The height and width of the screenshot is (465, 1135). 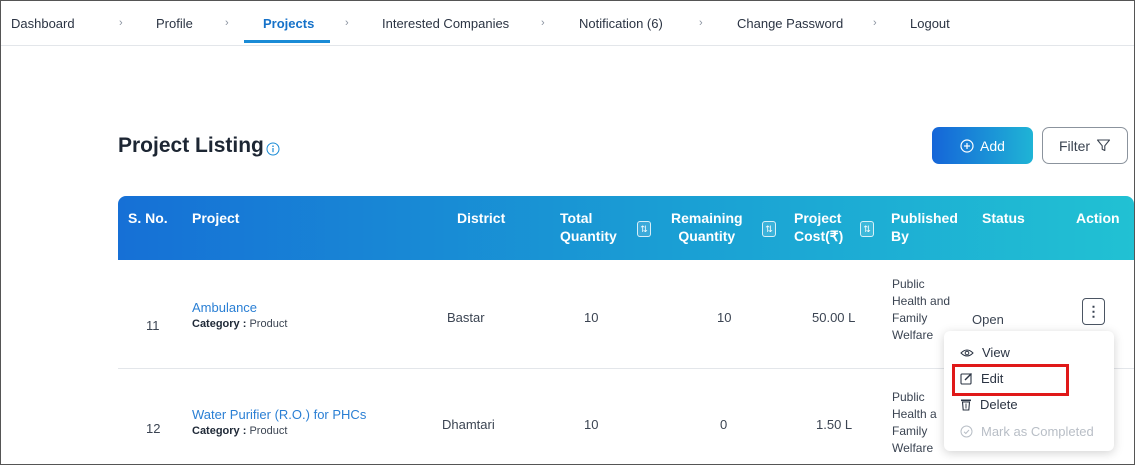 What do you see at coordinates (924, 218) in the screenshot?
I see `col-header-published-line1: Published` at bounding box center [924, 218].